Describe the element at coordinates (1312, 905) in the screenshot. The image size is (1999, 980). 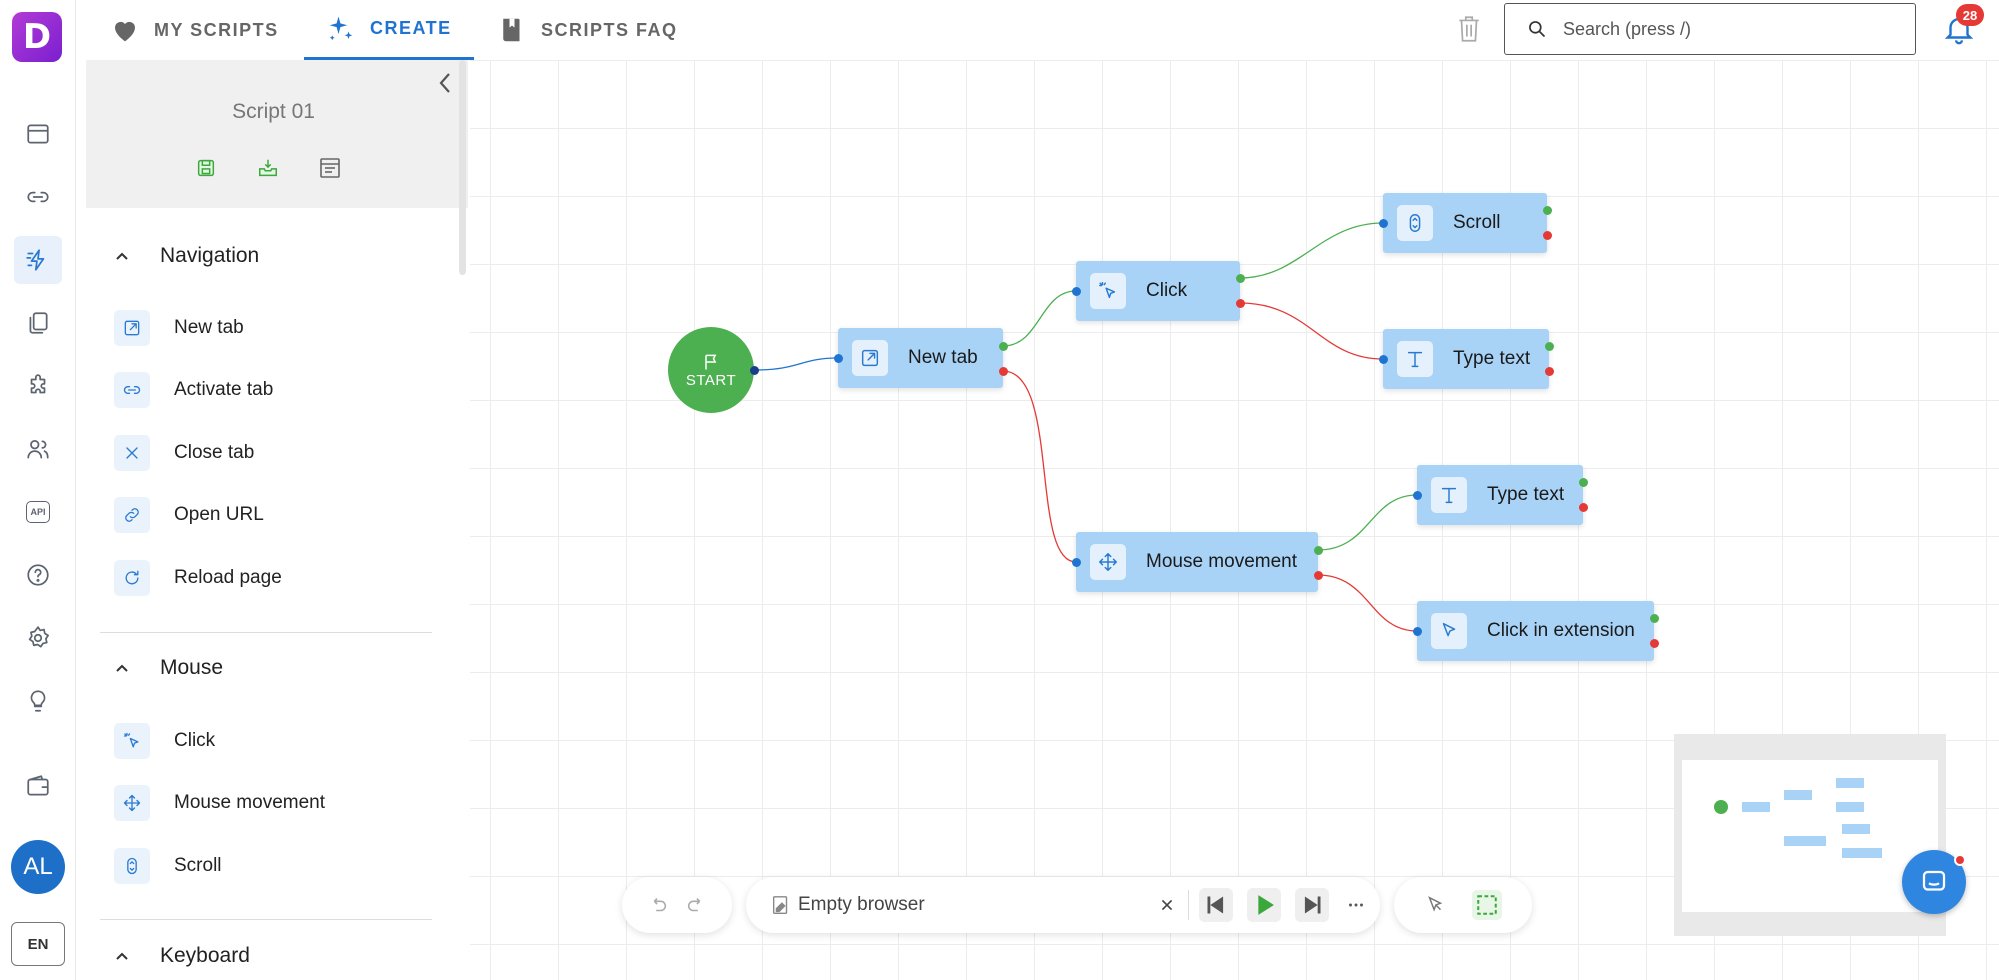
I see `step-forward-icon` at that location.